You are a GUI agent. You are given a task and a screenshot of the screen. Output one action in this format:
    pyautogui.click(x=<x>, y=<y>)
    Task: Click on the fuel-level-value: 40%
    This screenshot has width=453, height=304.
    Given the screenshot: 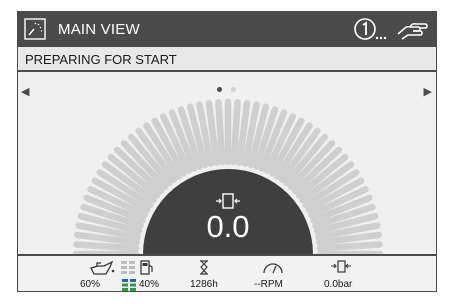 What is the action you would take?
    pyautogui.click(x=149, y=284)
    